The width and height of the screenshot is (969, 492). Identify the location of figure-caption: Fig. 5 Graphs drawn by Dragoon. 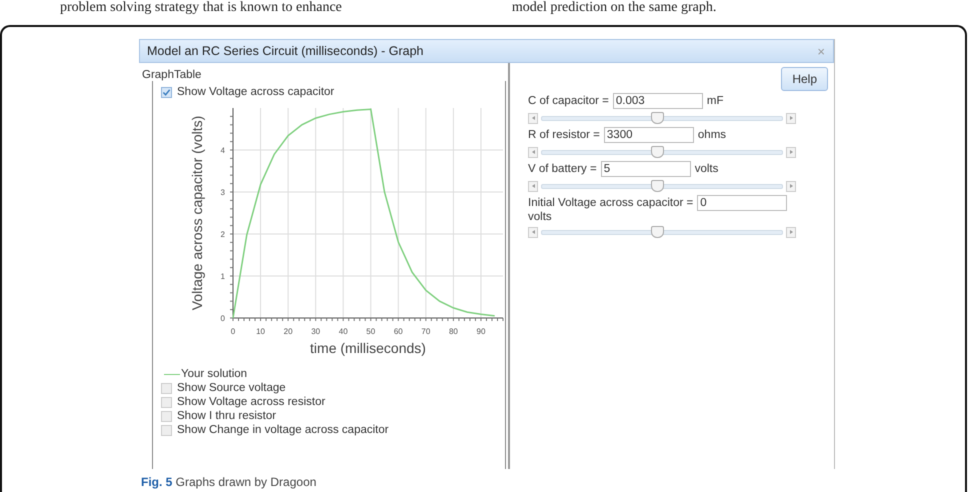
(229, 483).